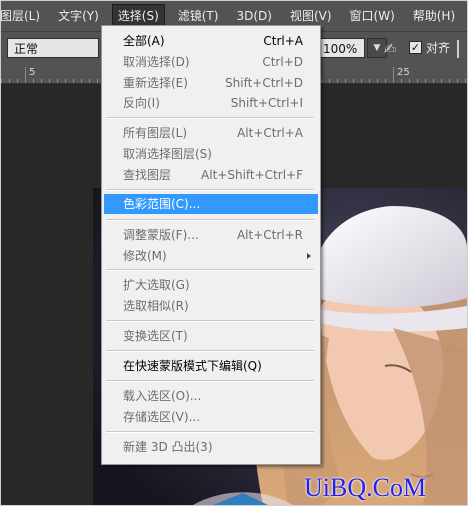 The width and height of the screenshot is (468, 506). I want to click on menu-item-refine-mask: 调整蒙版(F)... Alt+Ctrl+R, so click(211, 235).